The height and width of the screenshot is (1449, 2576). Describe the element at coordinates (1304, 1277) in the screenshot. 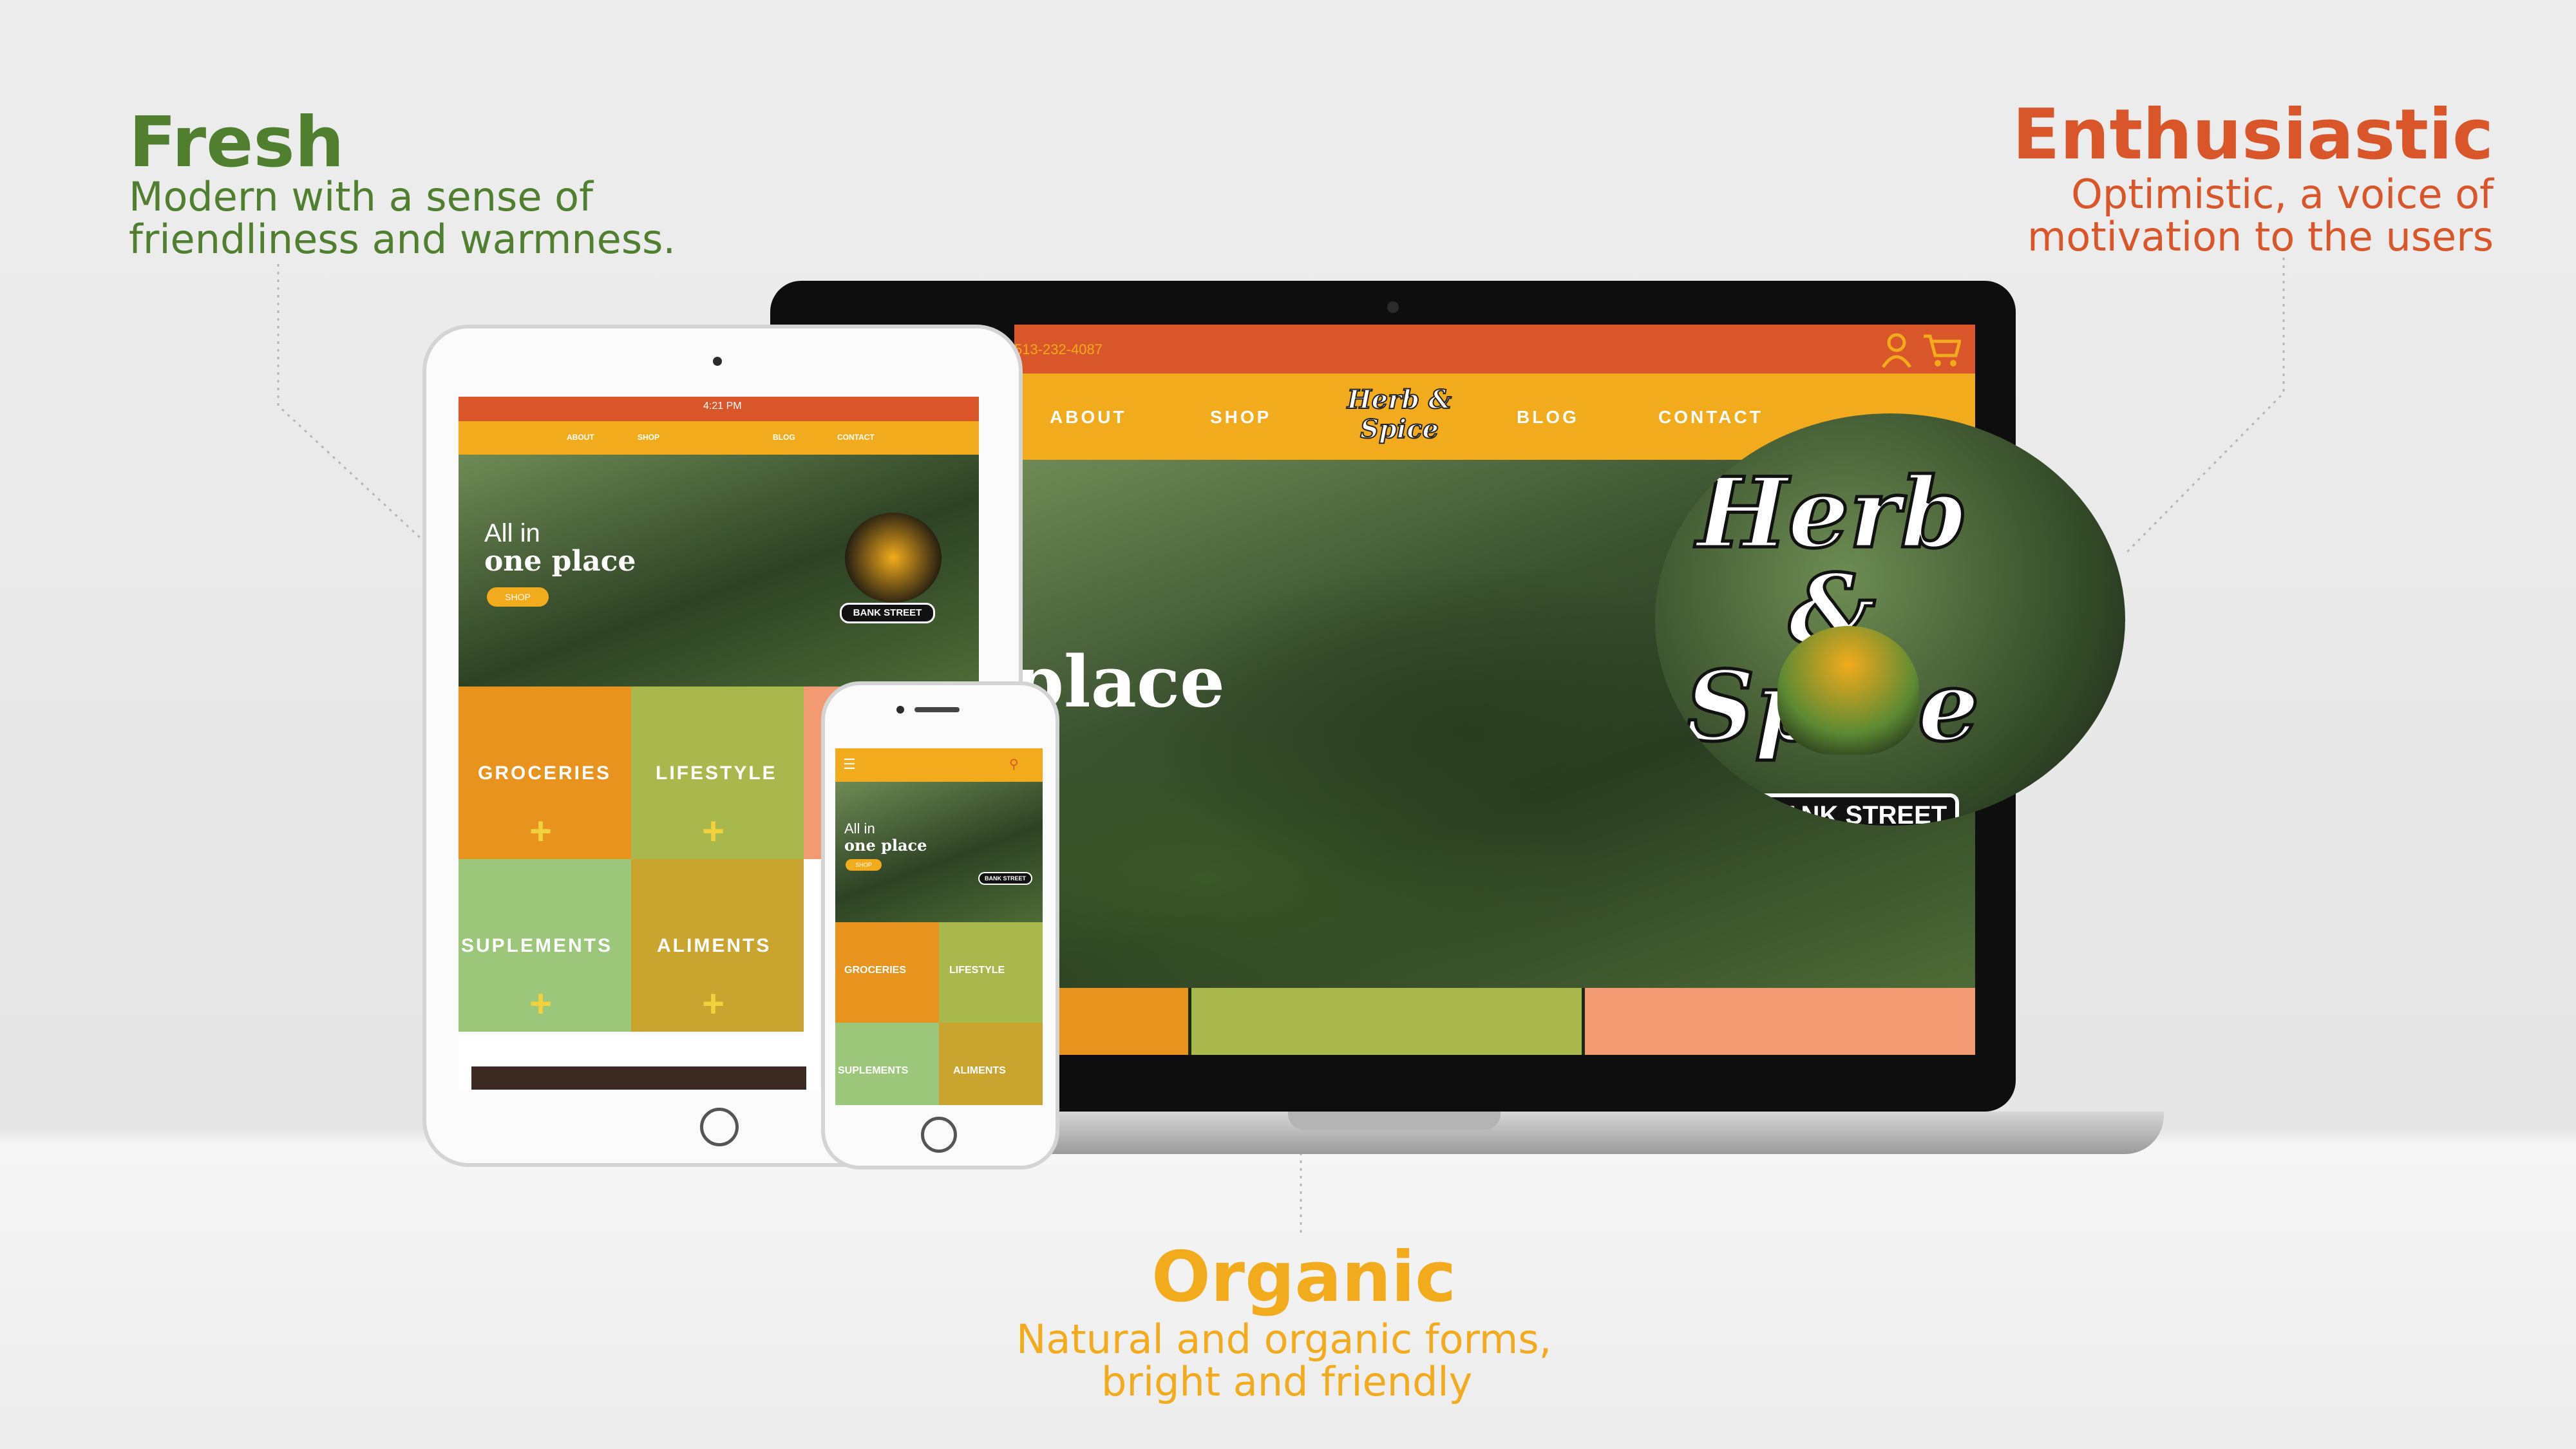

I see `organic-title: Organic` at that location.